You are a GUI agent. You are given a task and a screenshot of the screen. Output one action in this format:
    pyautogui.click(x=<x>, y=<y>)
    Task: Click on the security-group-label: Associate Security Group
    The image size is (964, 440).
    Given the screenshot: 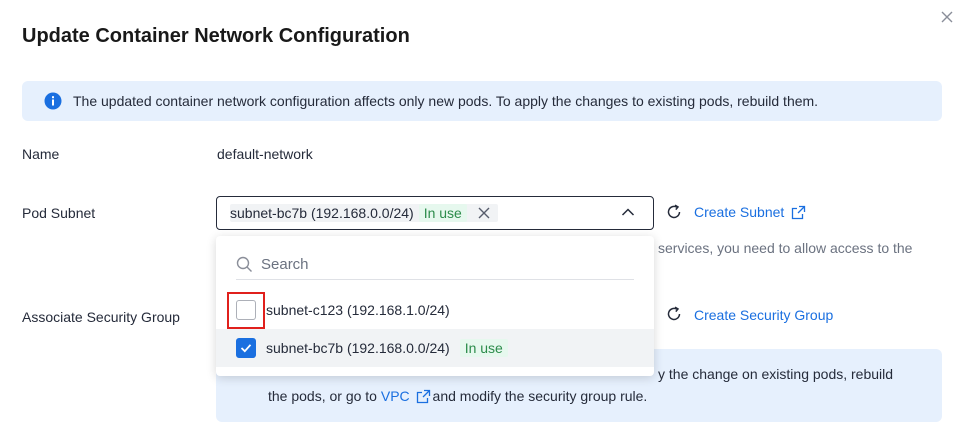 What is the action you would take?
    pyautogui.click(x=101, y=317)
    